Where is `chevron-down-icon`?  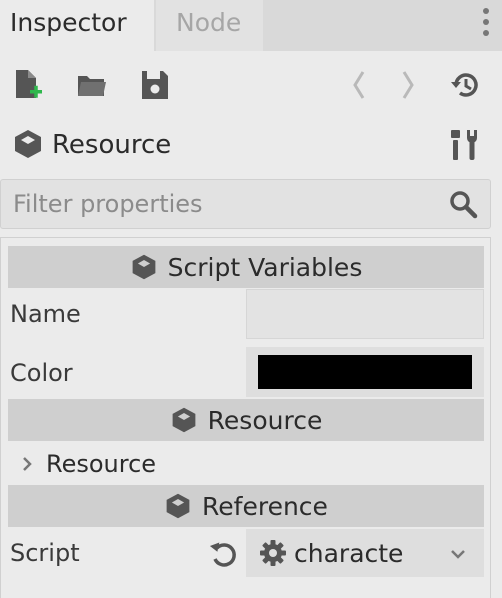 chevron-down-icon is located at coordinates (458, 554).